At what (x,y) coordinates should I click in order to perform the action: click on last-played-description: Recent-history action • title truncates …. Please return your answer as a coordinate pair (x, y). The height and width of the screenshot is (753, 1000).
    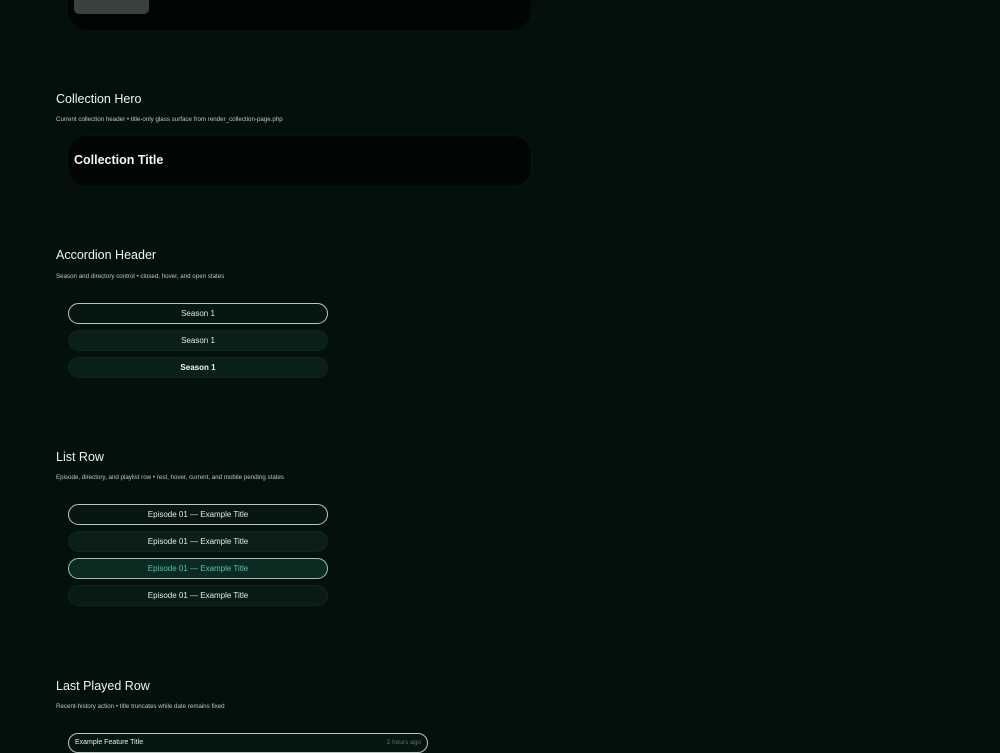
    Looking at the image, I should click on (140, 706).